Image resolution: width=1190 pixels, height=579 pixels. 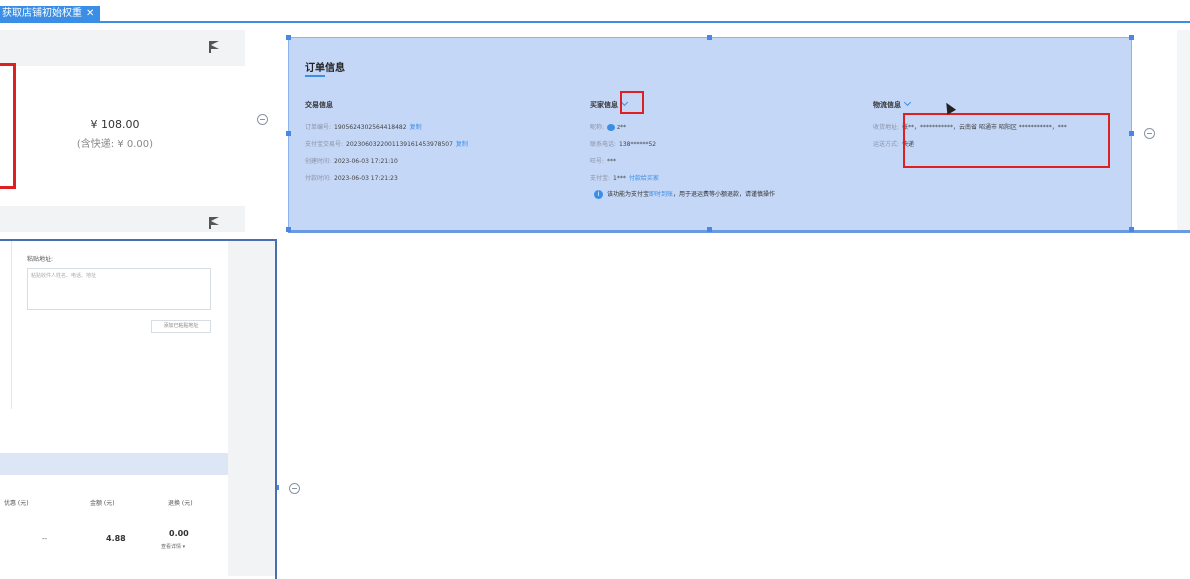 I want to click on discount-value: --, so click(x=45, y=539).